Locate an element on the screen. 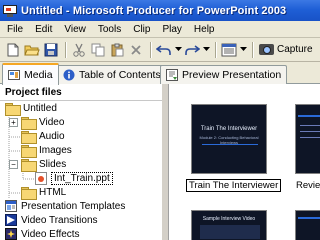  tree-item-label: Int_Train.ppt is located at coordinates (82, 178).